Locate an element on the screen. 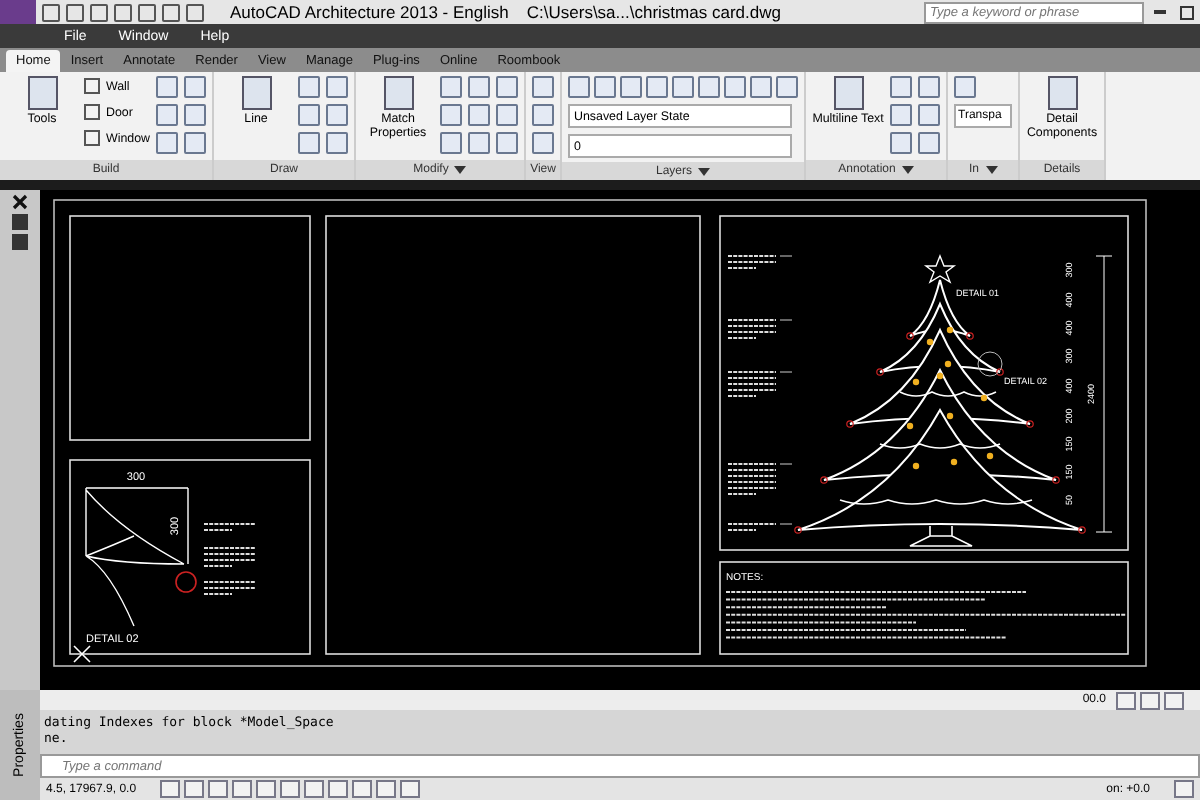  branch-detail-drawing is located at coordinates (137, 557).